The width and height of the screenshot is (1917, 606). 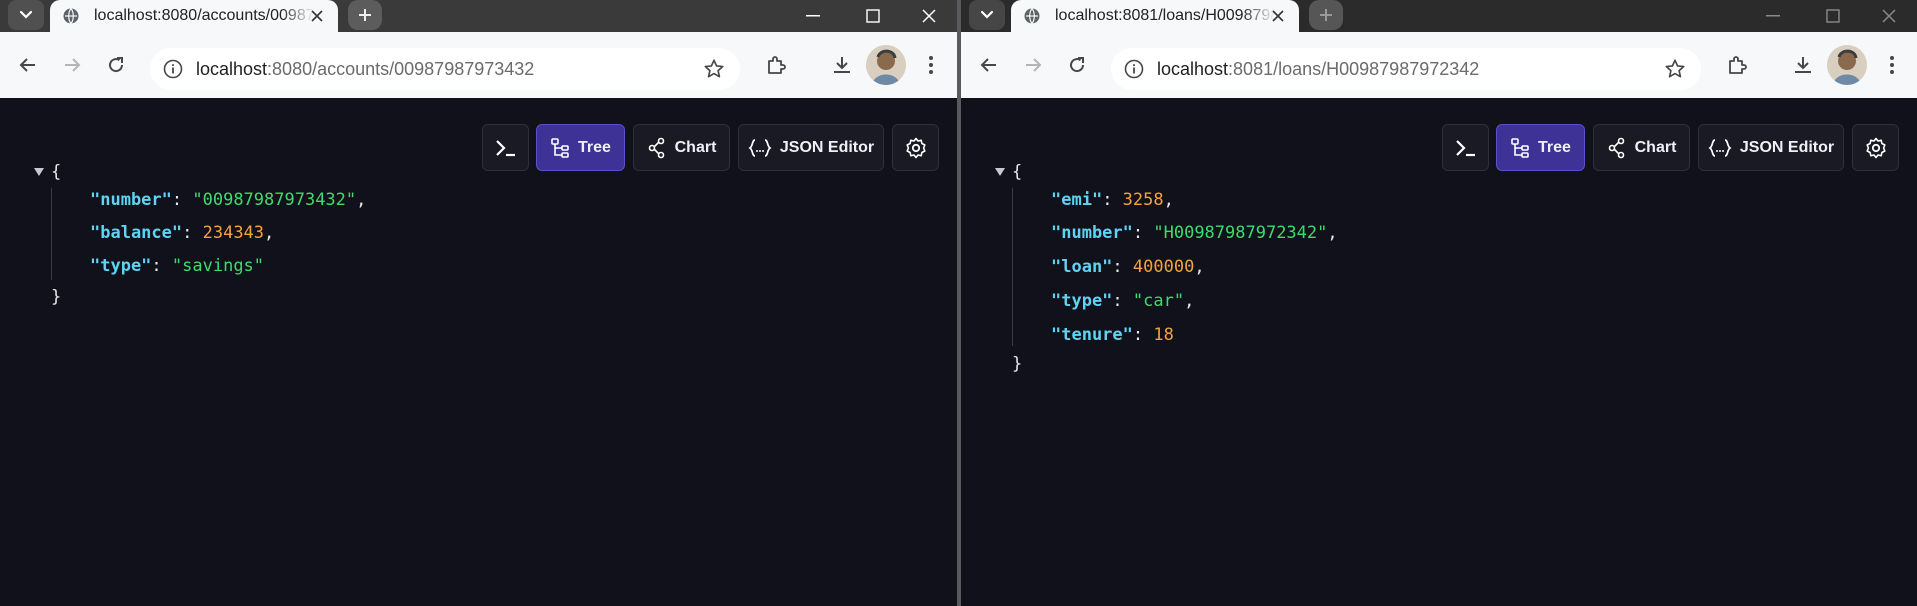 I want to click on json-row: "number": "H00987987972342",, so click(x=1194, y=233).